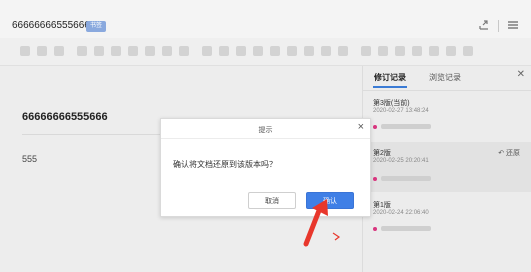 The height and width of the screenshot is (272, 531). Describe the element at coordinates (343, 51) in the screenshot. I see `outdent-icon` at that location.